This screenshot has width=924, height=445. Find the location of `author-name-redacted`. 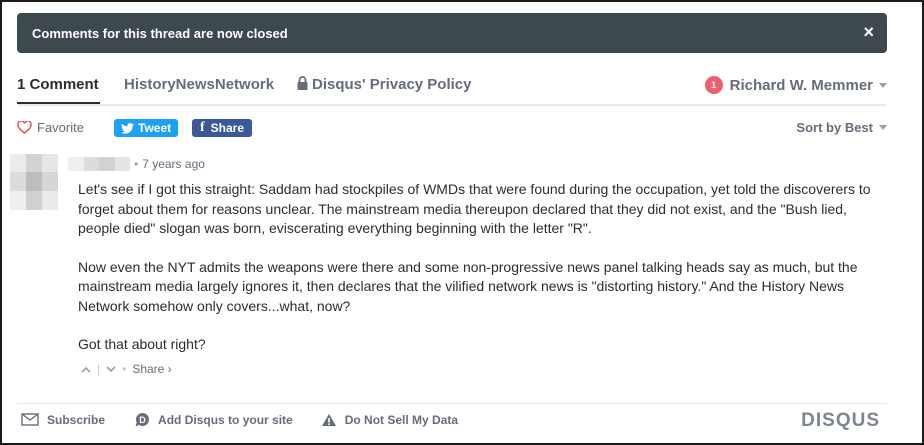

author-name-redacted is located at coordinates (99, 164).